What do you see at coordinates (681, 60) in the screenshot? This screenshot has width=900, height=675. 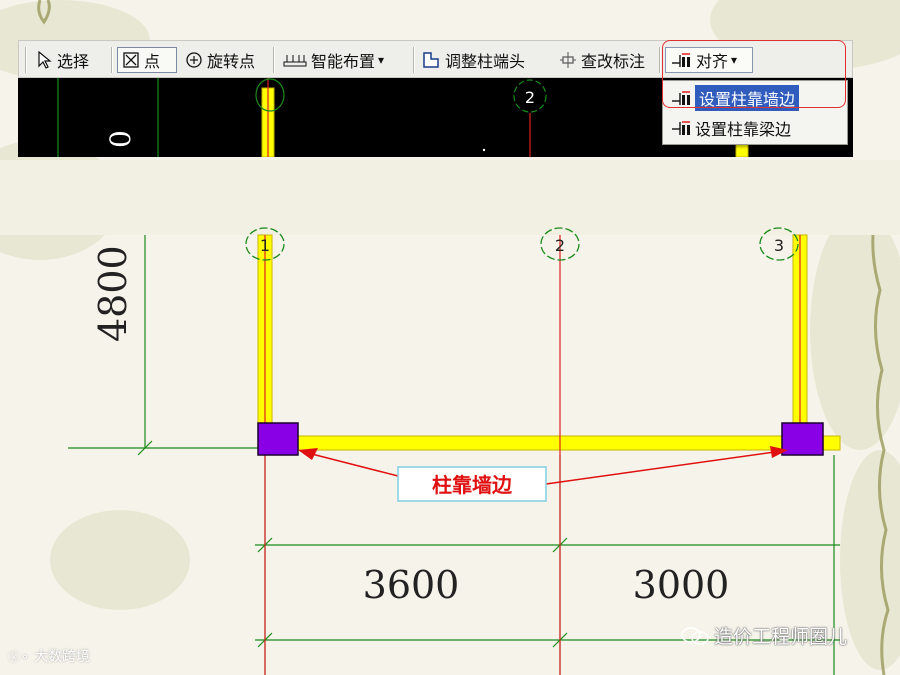 I see `align-columns-icon` at bounding box center [681, 60].